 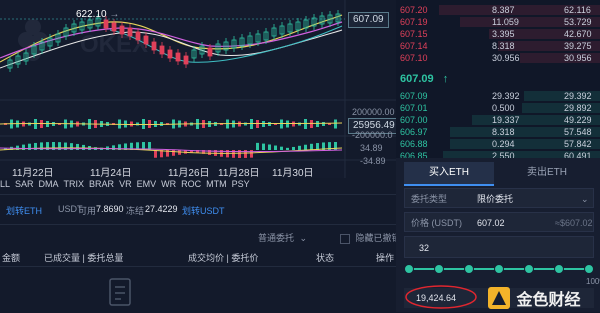 I want to click on ask-row: 607.208.38762.116, so click(x=498, y=10).